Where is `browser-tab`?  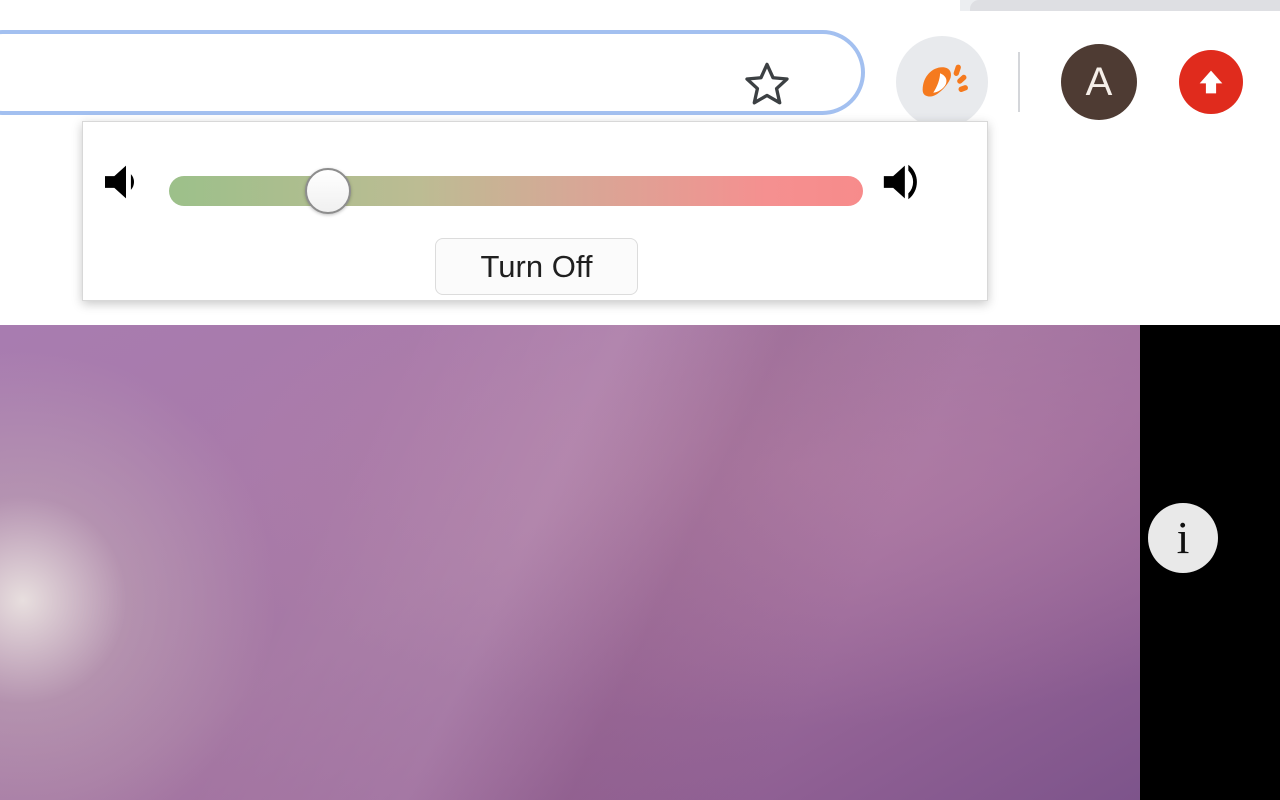 browser-tab is located at coordinates (1125, 5).